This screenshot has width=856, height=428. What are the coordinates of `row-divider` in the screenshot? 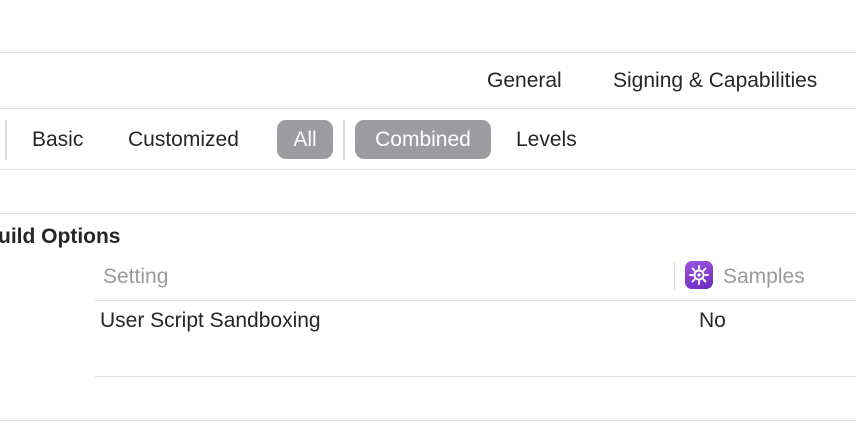 It's located at (475, 376).